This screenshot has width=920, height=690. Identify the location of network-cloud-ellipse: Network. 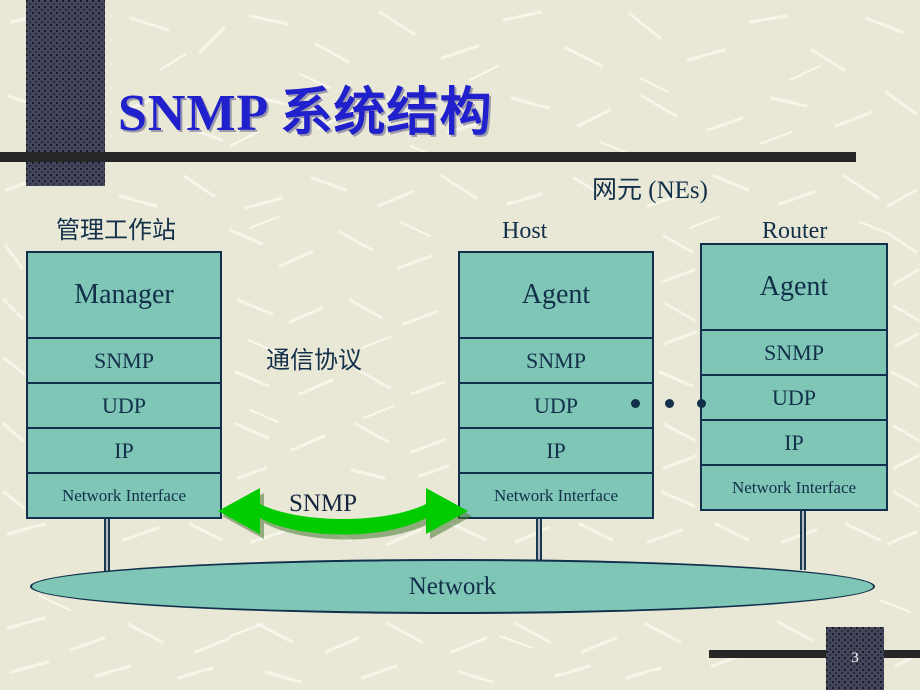
(452, 586).